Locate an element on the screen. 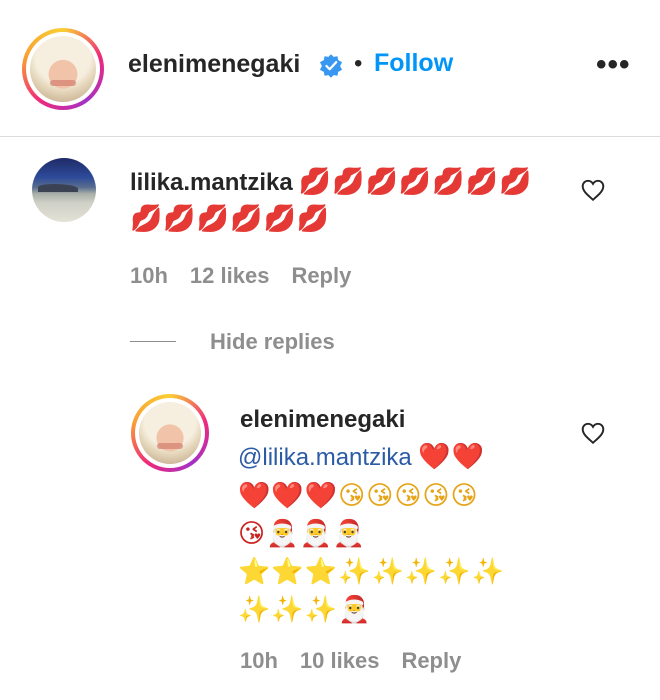 This screenshot has height=700, width=660. reply-emojis-line2: ❤️❤️❤️😘😘😘😘😘 is located at coordinates (358, 496).